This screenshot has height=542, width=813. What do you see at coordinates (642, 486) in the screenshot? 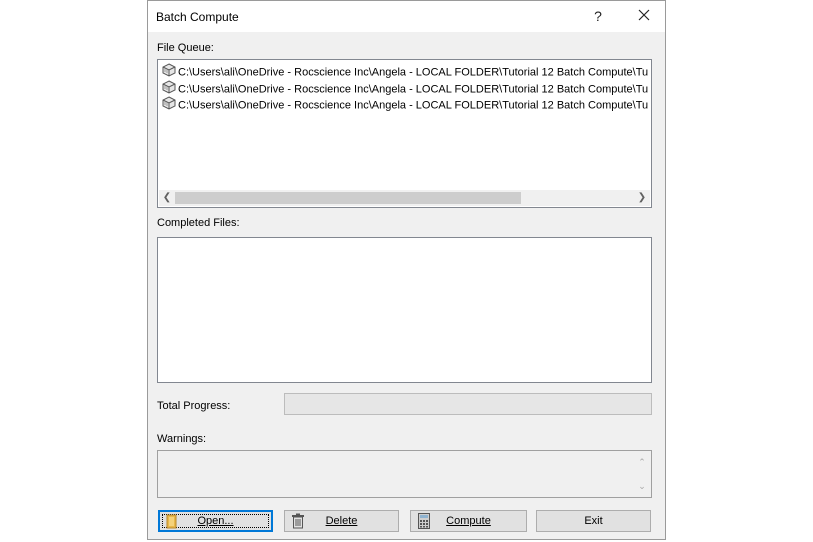
I see `scroll-down-arrow: ⌄` at bounding box center [642, 486].